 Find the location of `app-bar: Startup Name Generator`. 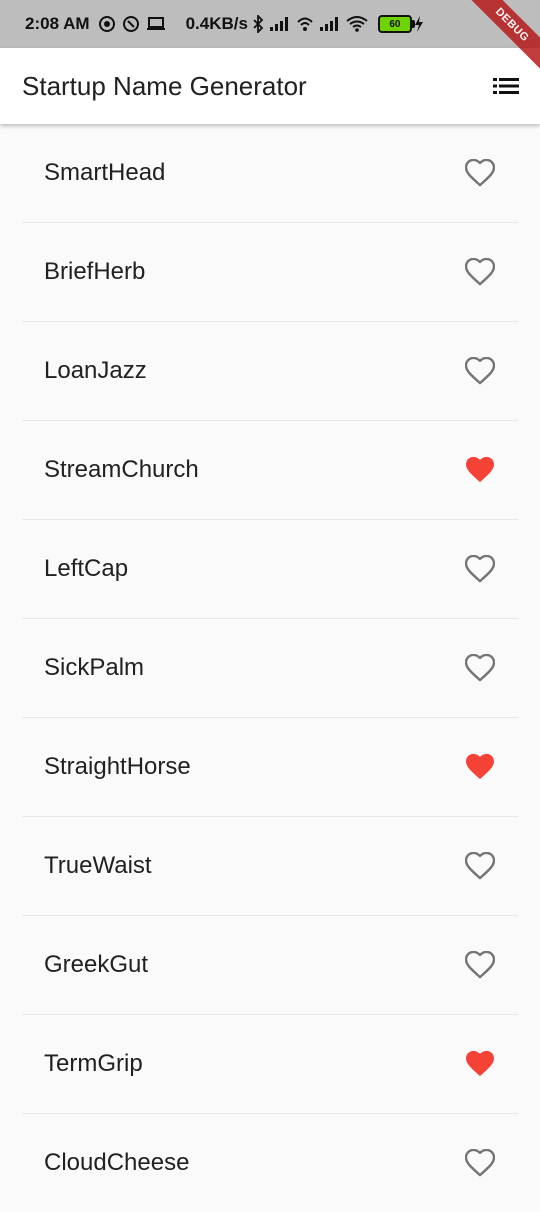

app-bar: Startup Name Generator is located at coordinates (270, 86).